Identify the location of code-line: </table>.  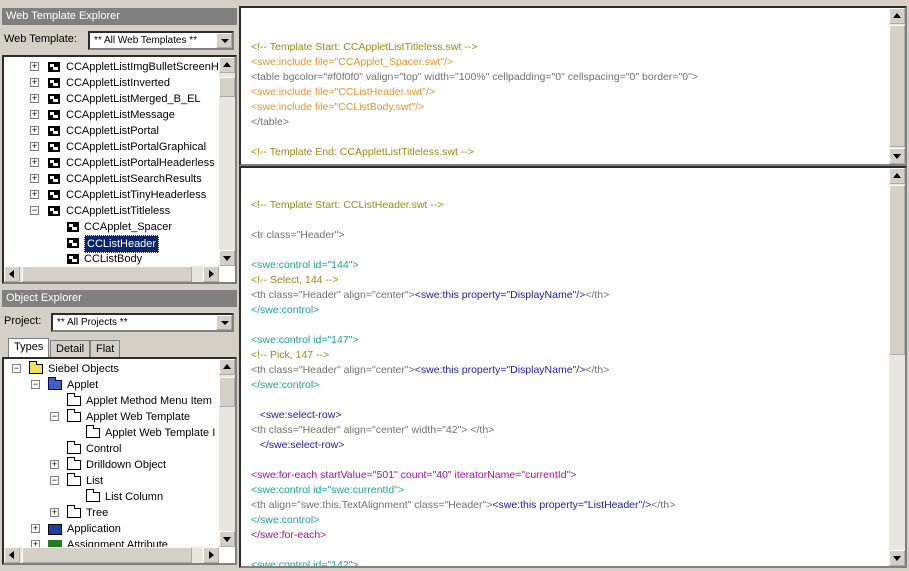
(270, 122).